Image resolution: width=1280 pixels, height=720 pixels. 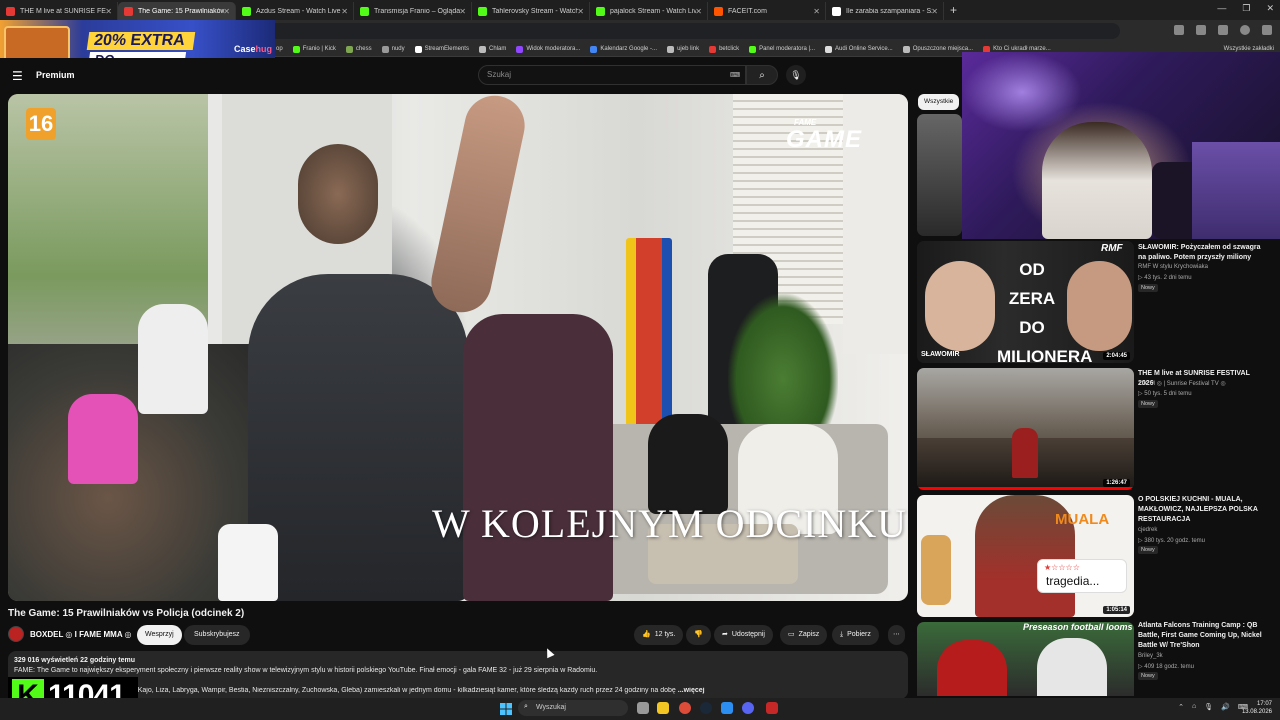 What do you see at coordinates (520, 49) in the screenshot?
I see `bookmark-favicon` at bounding box center [520, 49].